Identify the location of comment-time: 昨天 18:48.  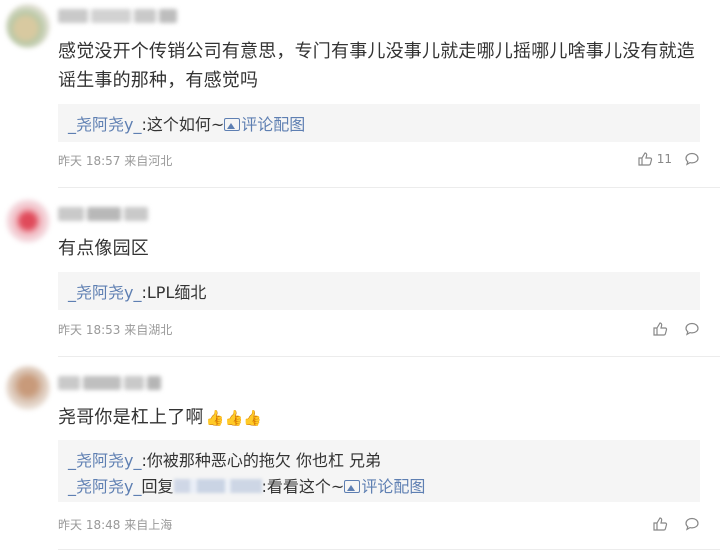
(89, 525).